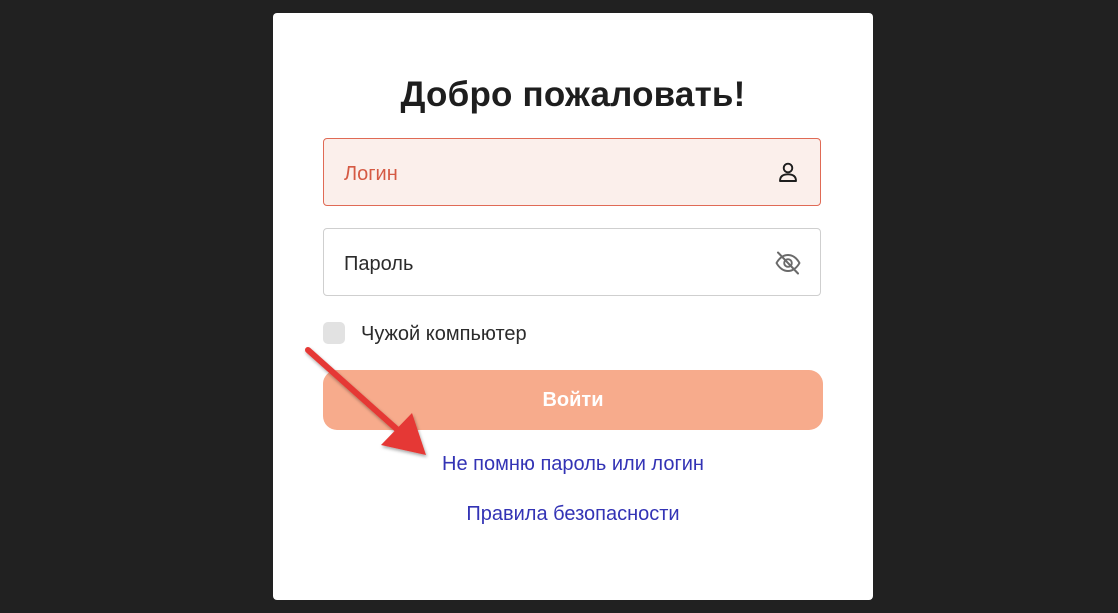 The width and height of the screenshot is (1118, 613). I want to click on password-input-label: Пароль, so click(379, 264).